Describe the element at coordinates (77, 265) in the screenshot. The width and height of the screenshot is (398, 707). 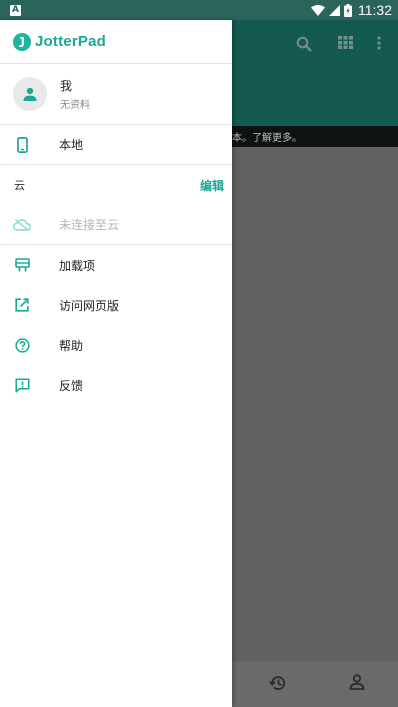
I see `drawer-item-addons-label: 加载项` at that location.